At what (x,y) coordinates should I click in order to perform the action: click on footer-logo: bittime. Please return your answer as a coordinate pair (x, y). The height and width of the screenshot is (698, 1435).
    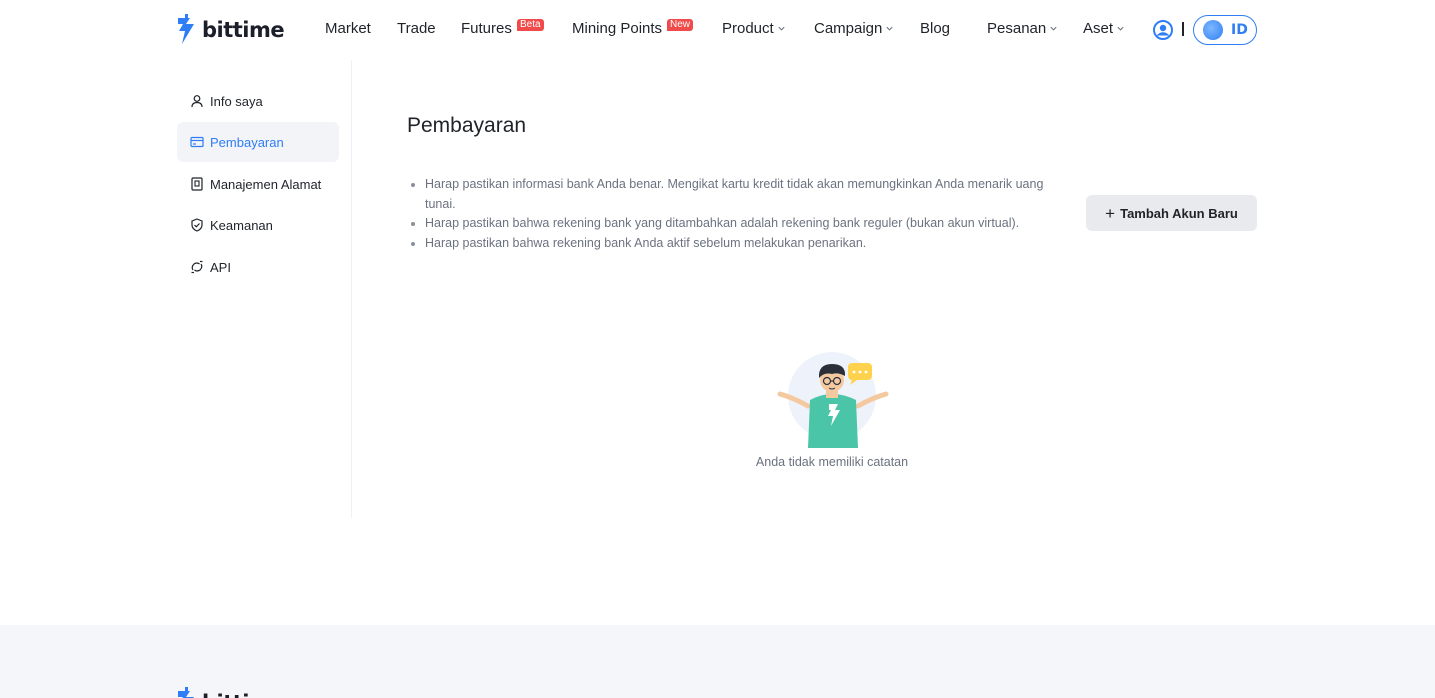
    Looking at the image, I should click on (230, 692).